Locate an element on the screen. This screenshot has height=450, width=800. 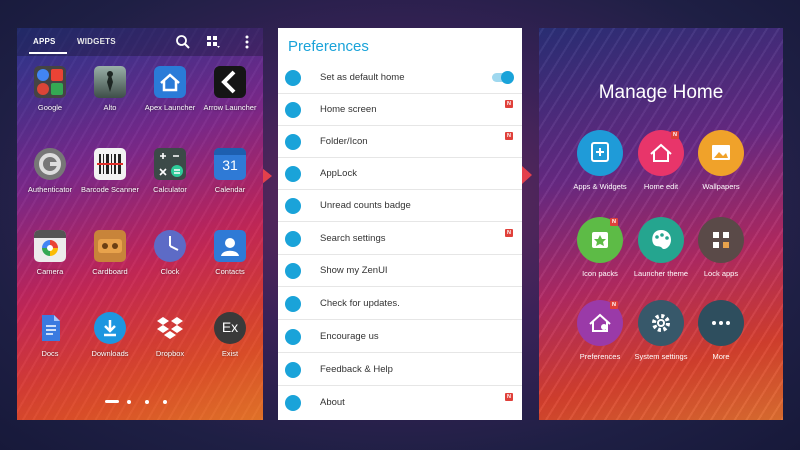
decor-diamond-left is located at coordinates (267, 176).